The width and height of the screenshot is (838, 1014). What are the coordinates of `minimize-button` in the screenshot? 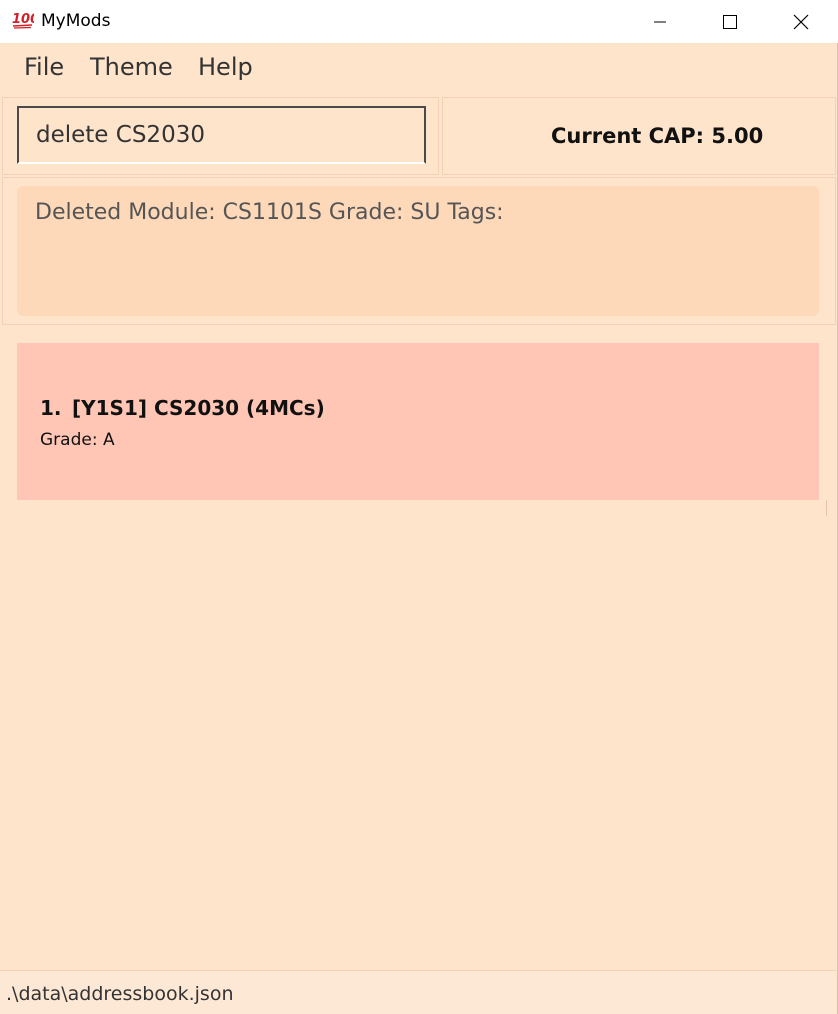 It's located at (660, 21).